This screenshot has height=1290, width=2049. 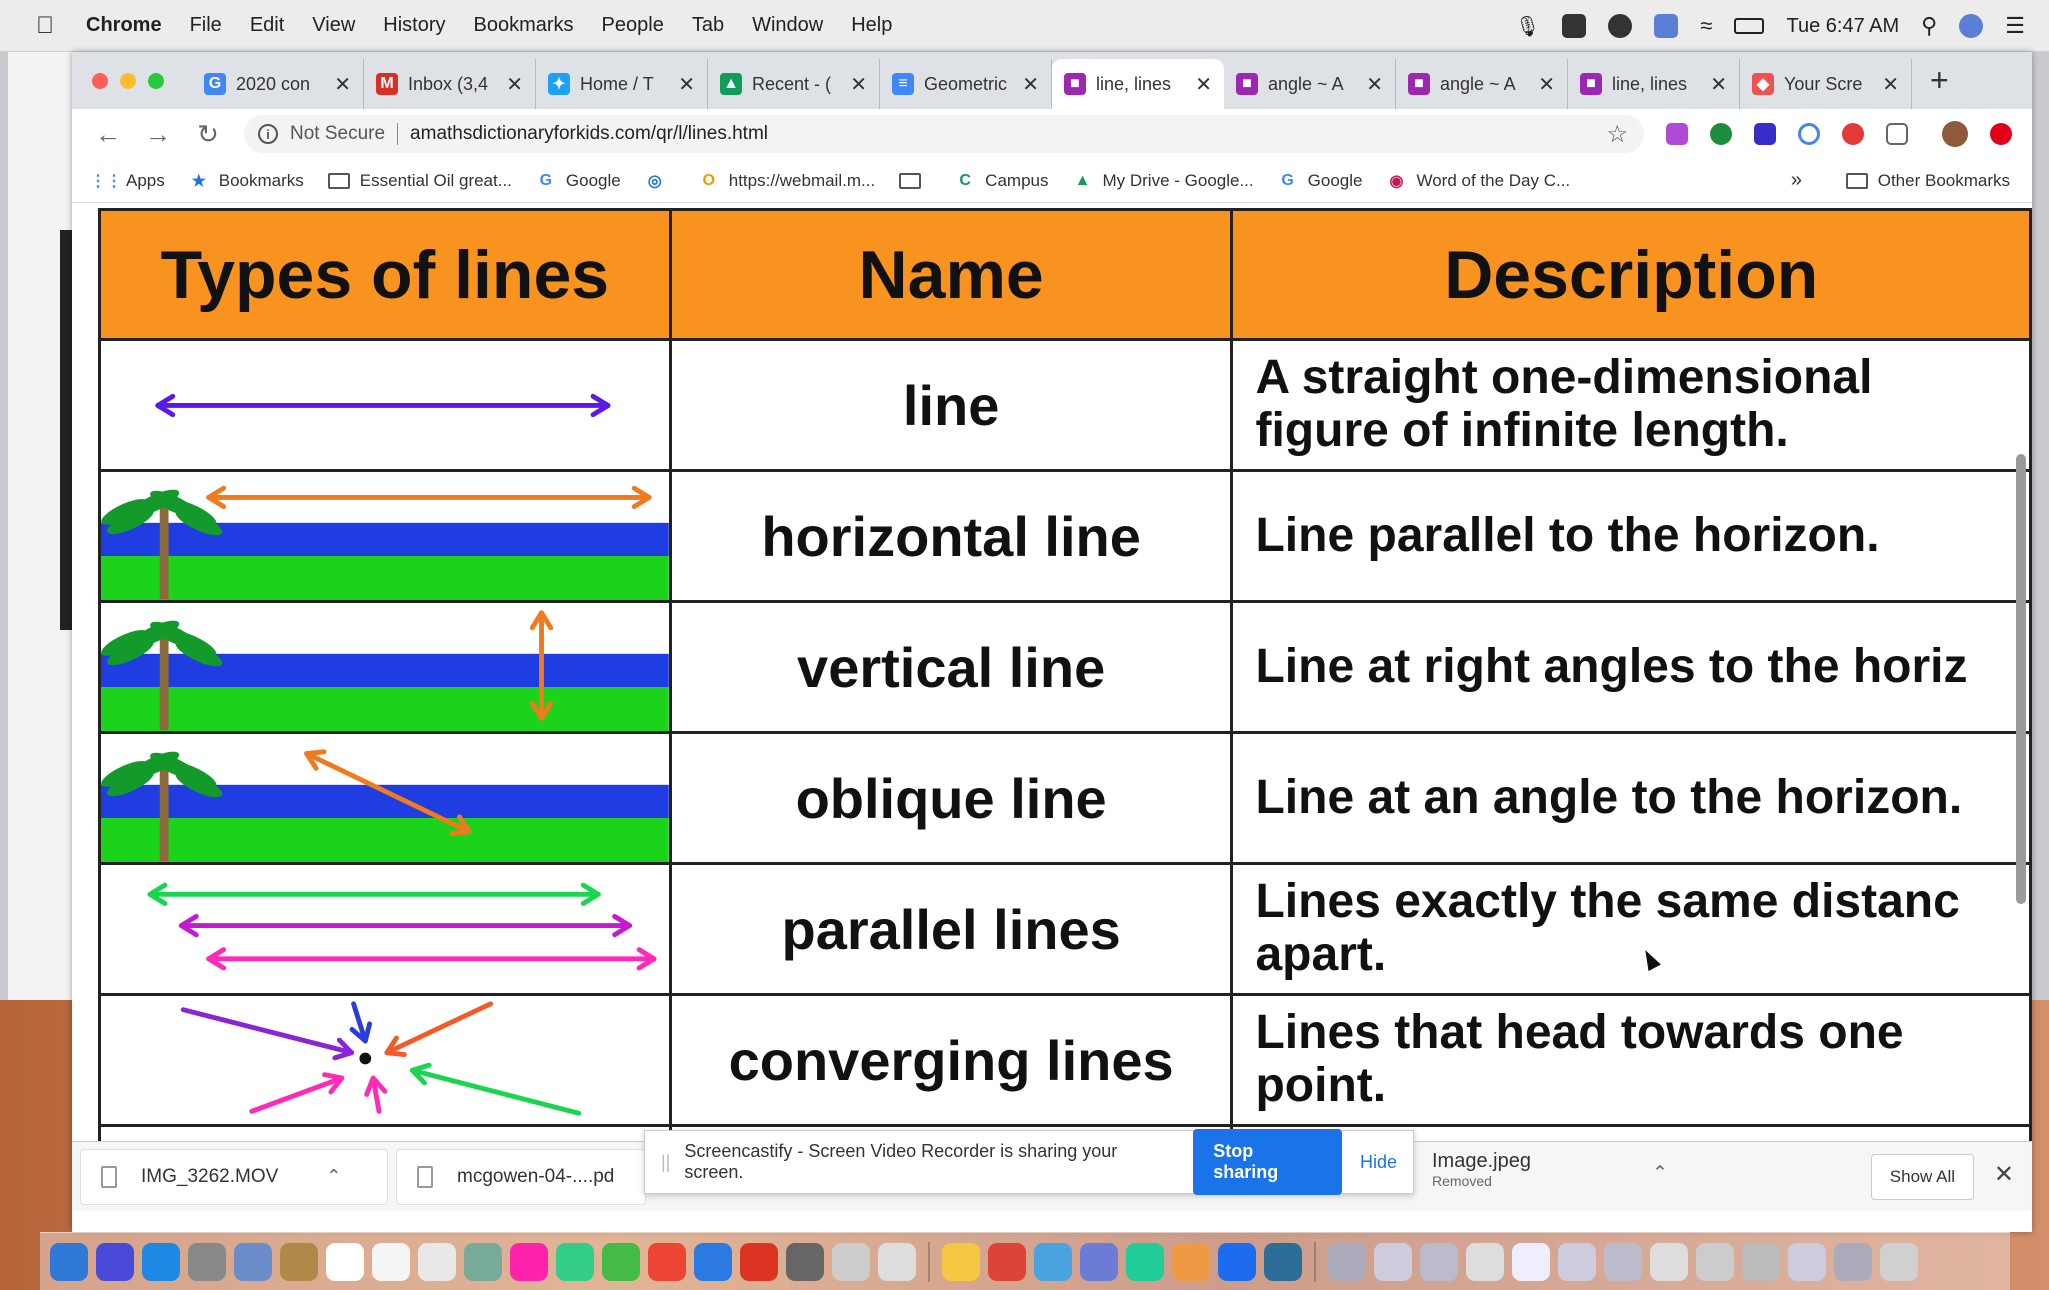 What do you see at coordinates (521, 1176) in the screenshot?
I see `download-item: mcgowen-04-....pd` at bounding box center [521, 1176].